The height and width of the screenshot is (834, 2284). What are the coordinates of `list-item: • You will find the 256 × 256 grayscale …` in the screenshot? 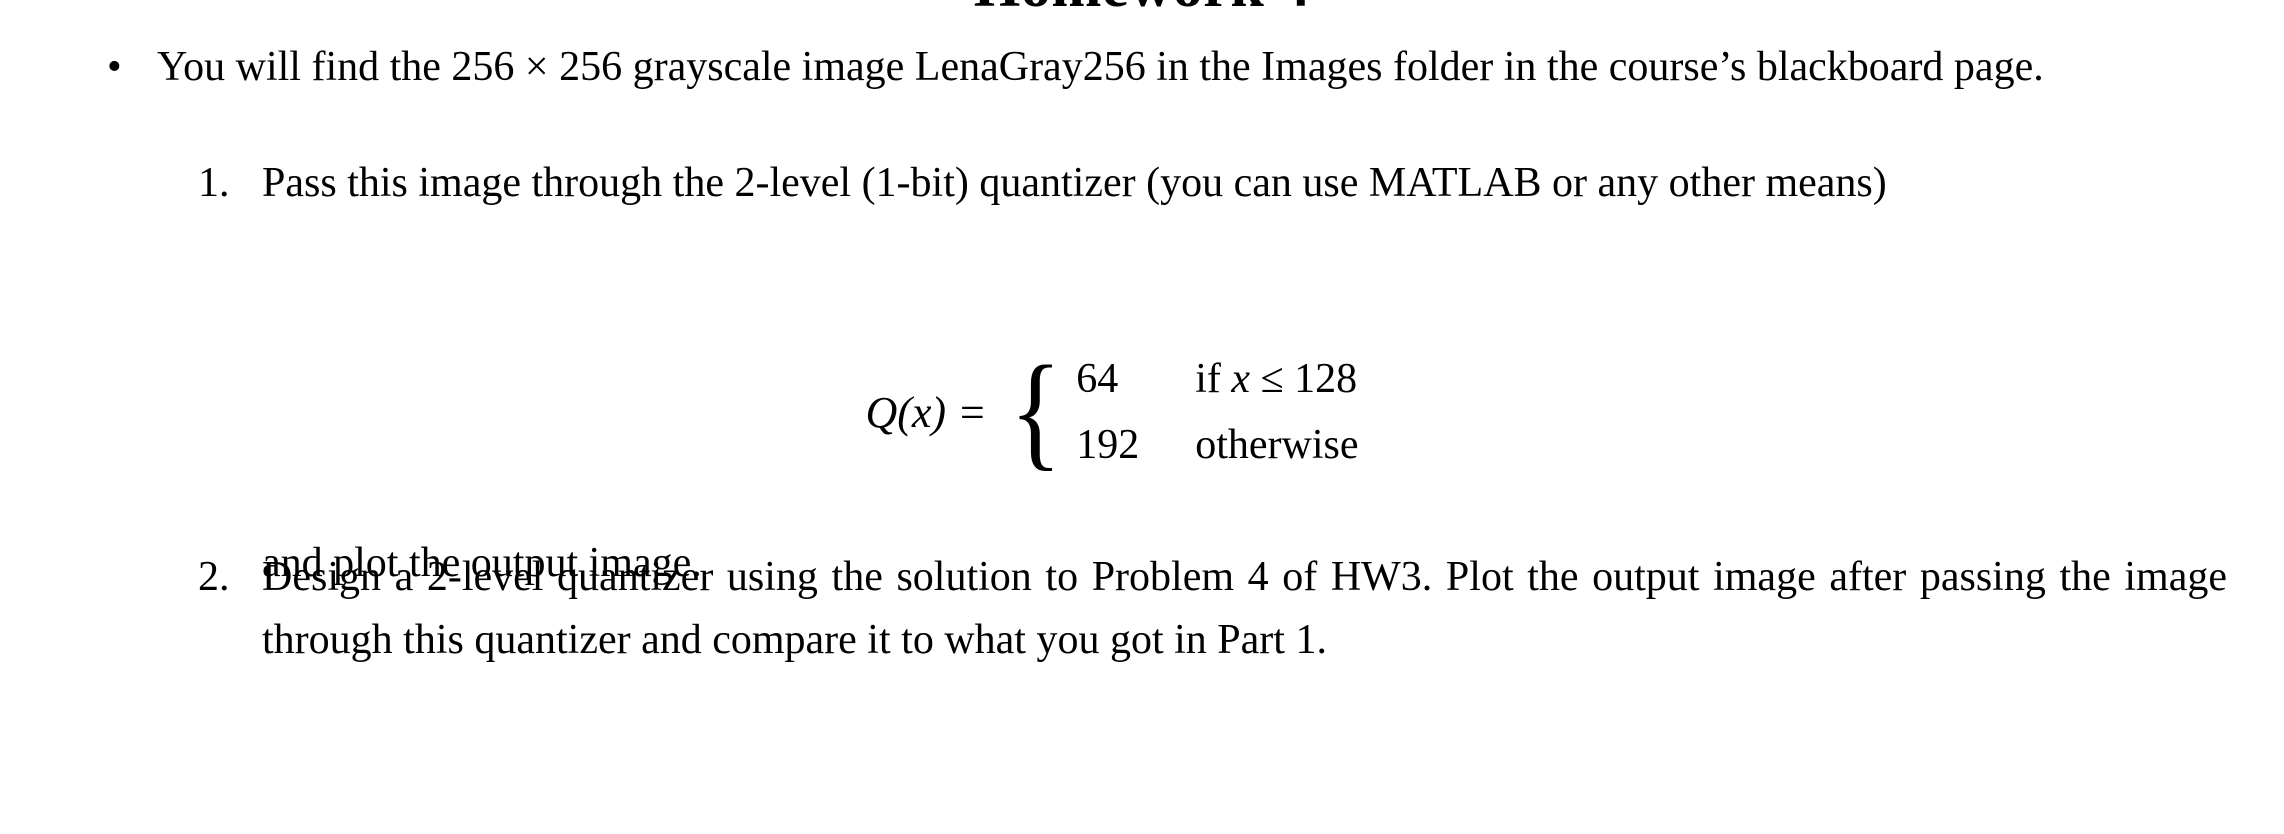 It's located at (1134, 67).